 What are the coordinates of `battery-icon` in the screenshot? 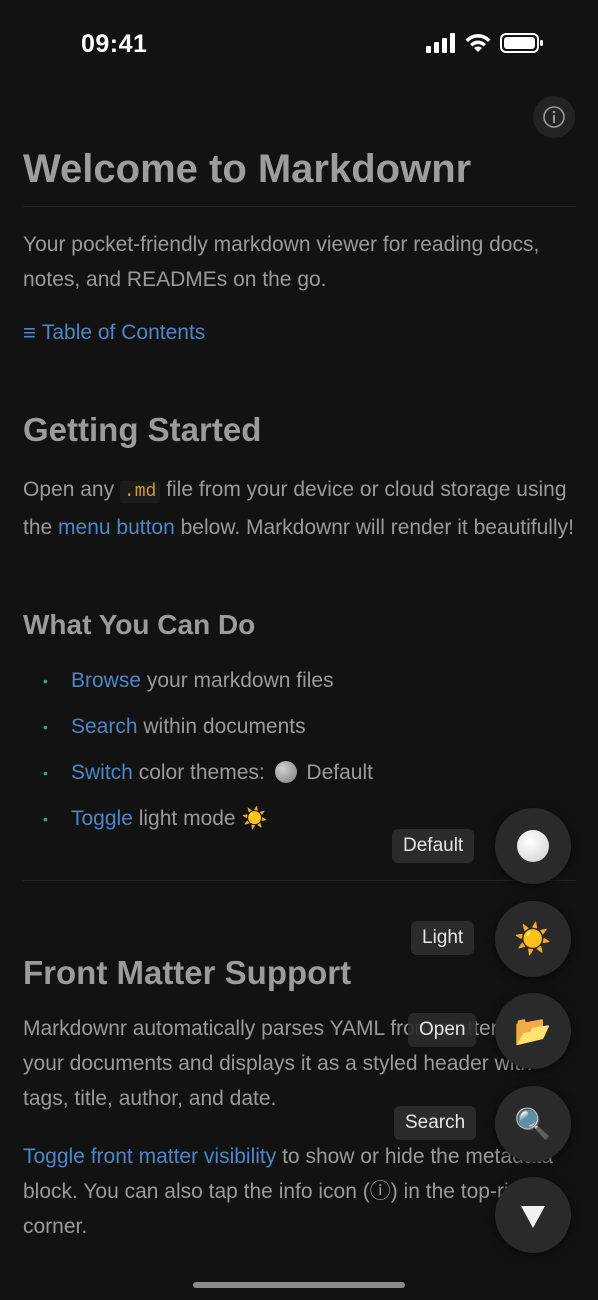 It's located at (521, 43).